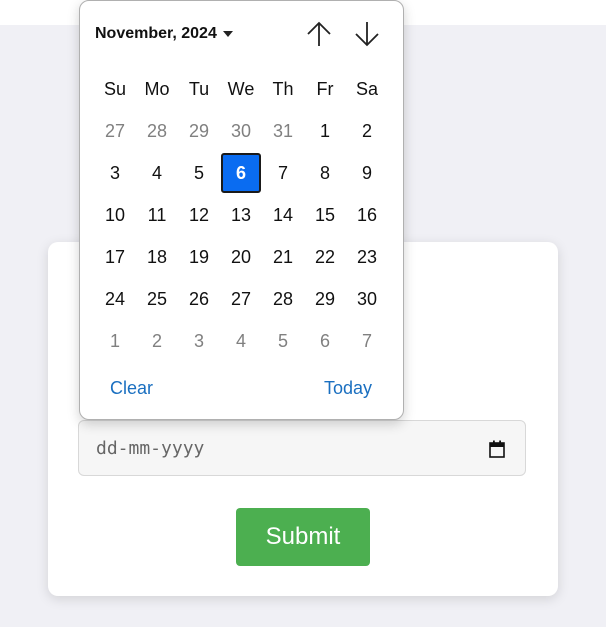 This screenshot has height=627, width=606. Describe the element at coordinates (283, 131) in the screenshot. I see `day-cell: 31` at that location.